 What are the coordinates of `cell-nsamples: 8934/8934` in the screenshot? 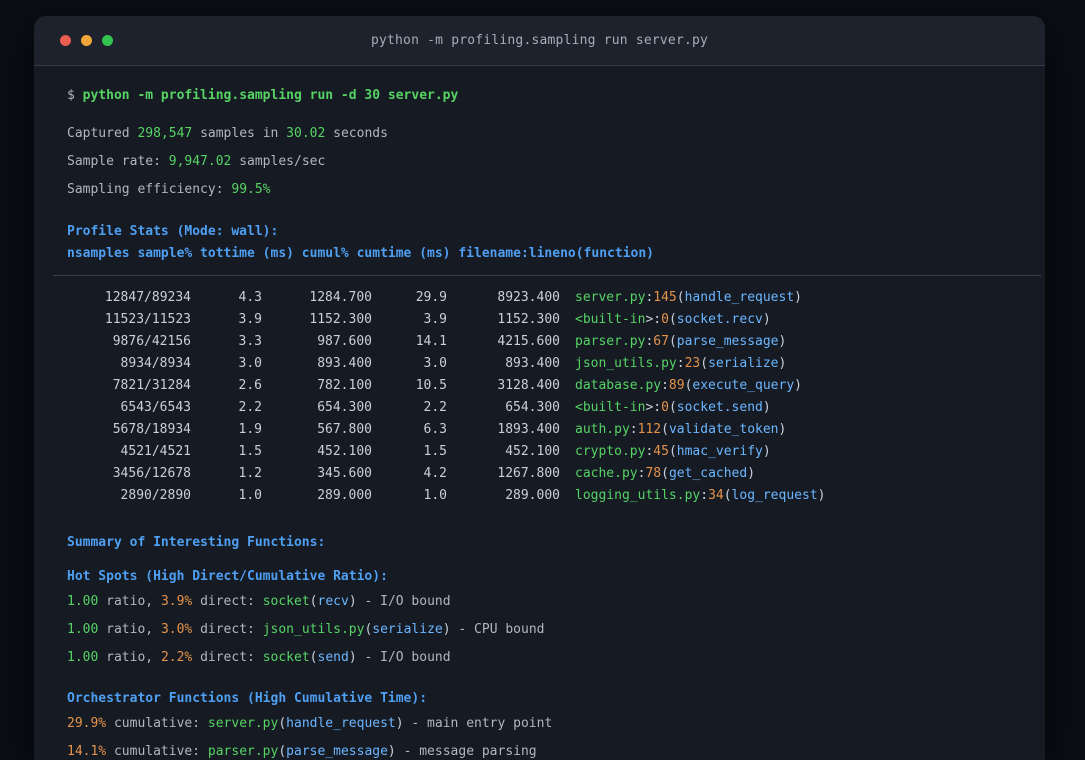 It's located at (155, 363).